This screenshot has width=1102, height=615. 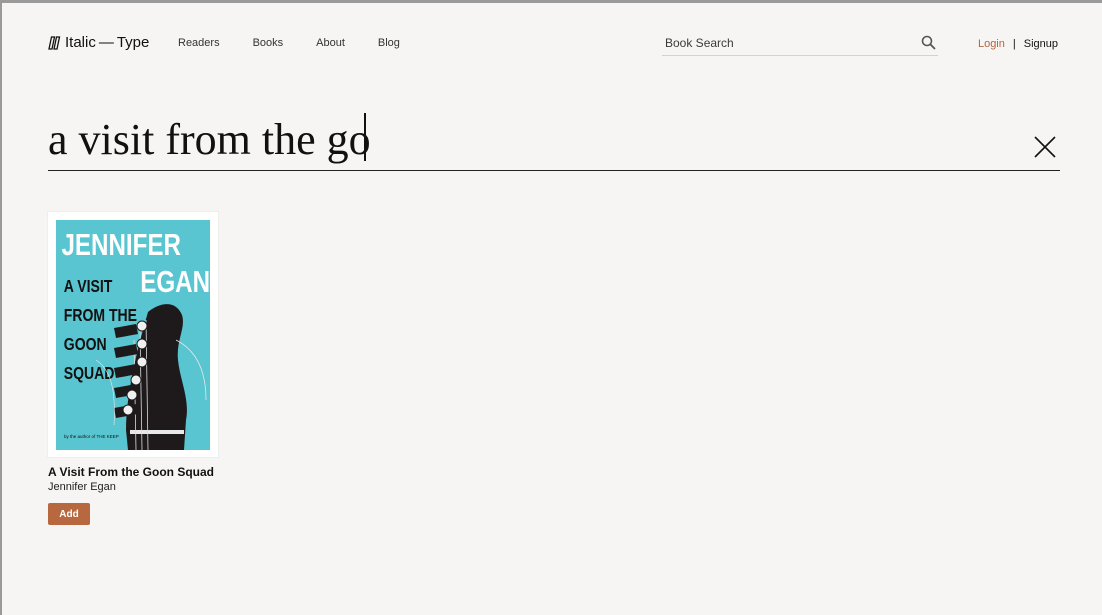 What do you see at coordinates (121, 244) in the screenshot?
I see `cover-author-line1: JENNIFER` at bounding box center [121, 244].